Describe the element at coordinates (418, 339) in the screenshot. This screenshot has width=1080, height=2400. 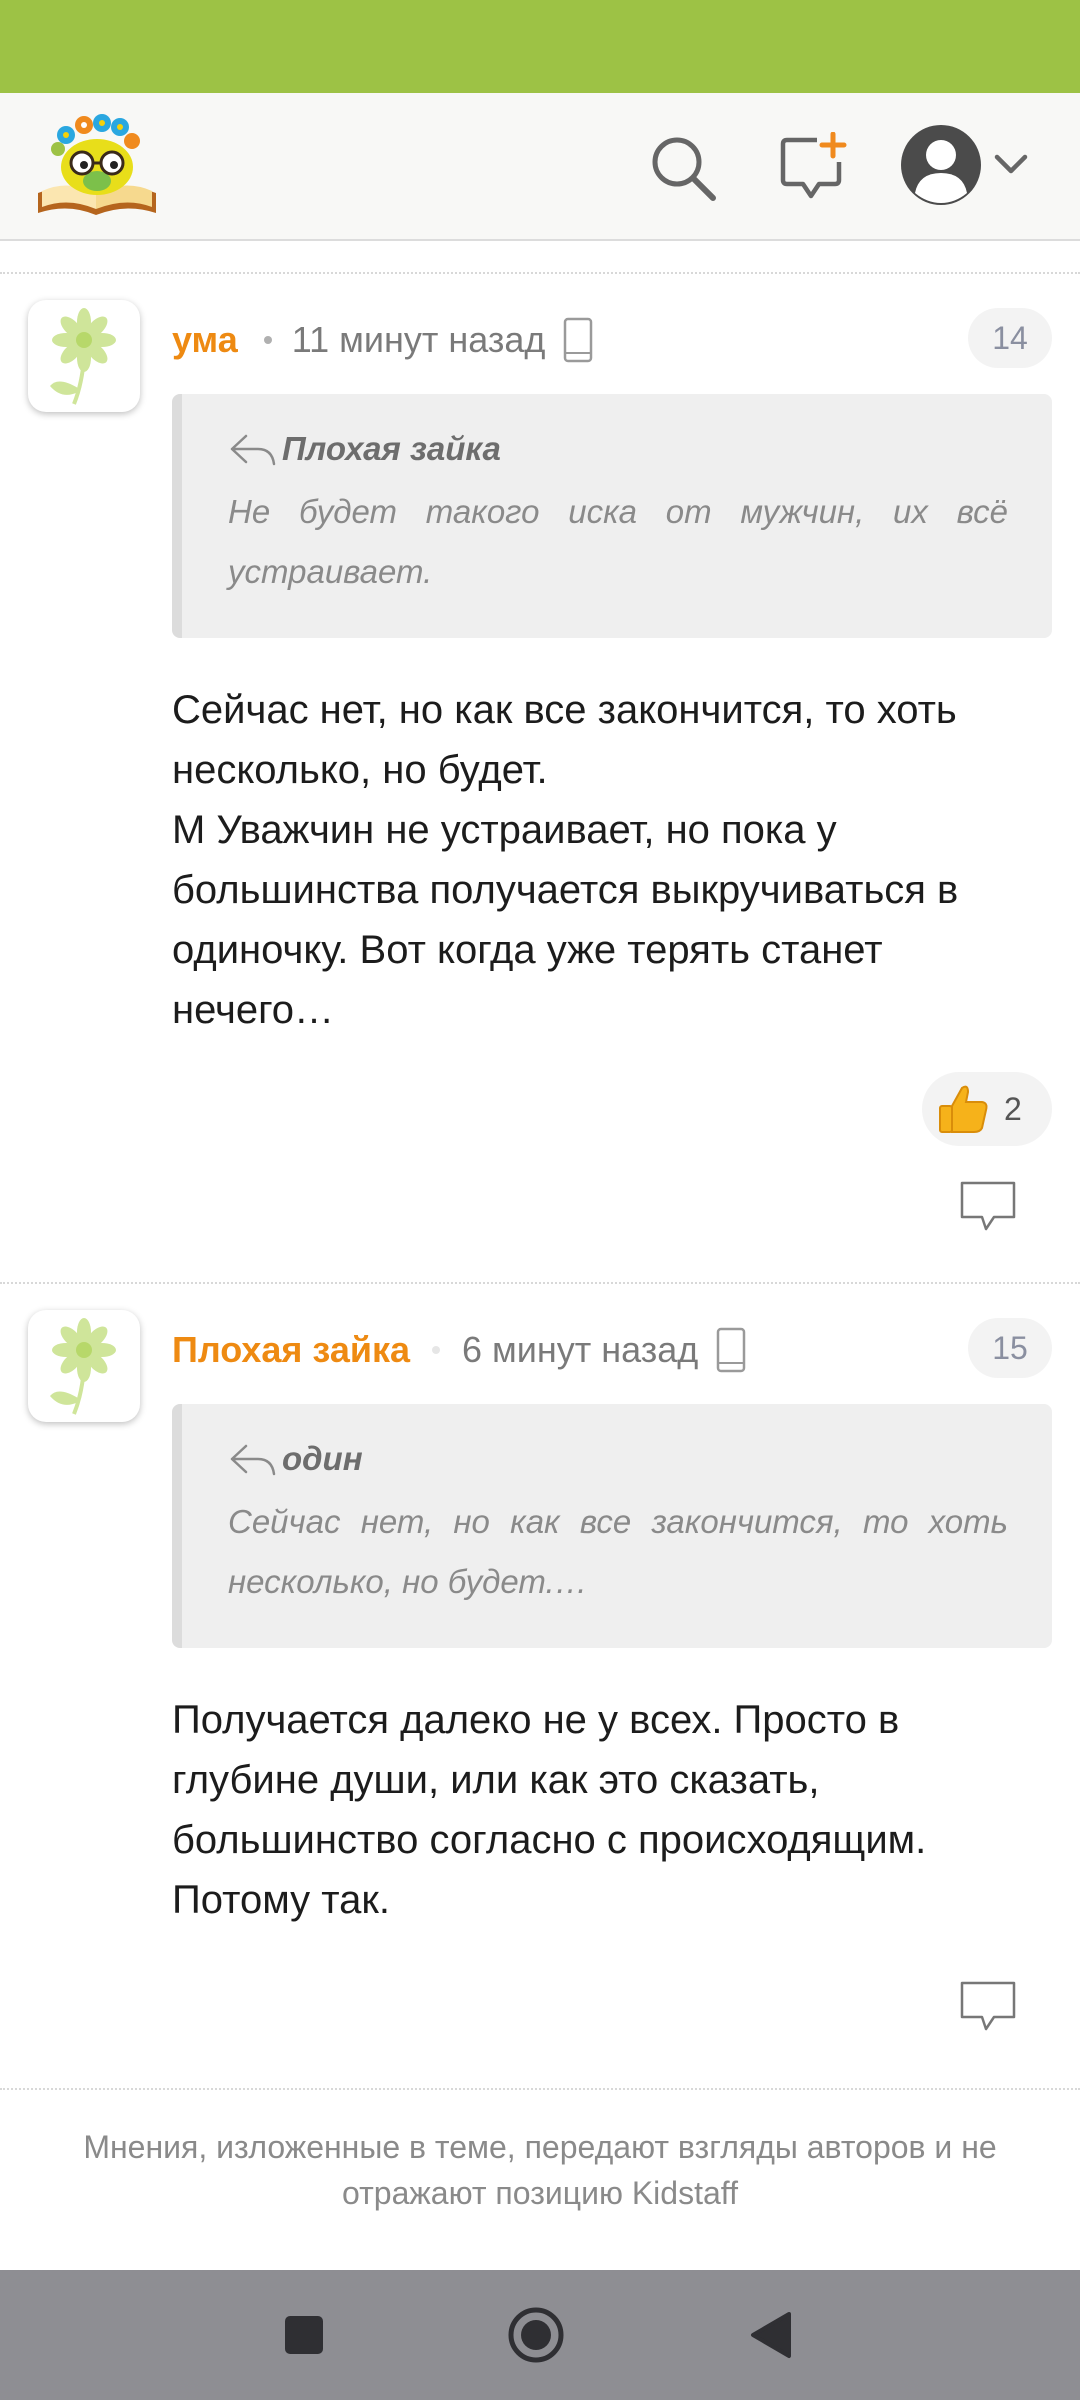
I see `post-time: 11 минут назад` at that location.